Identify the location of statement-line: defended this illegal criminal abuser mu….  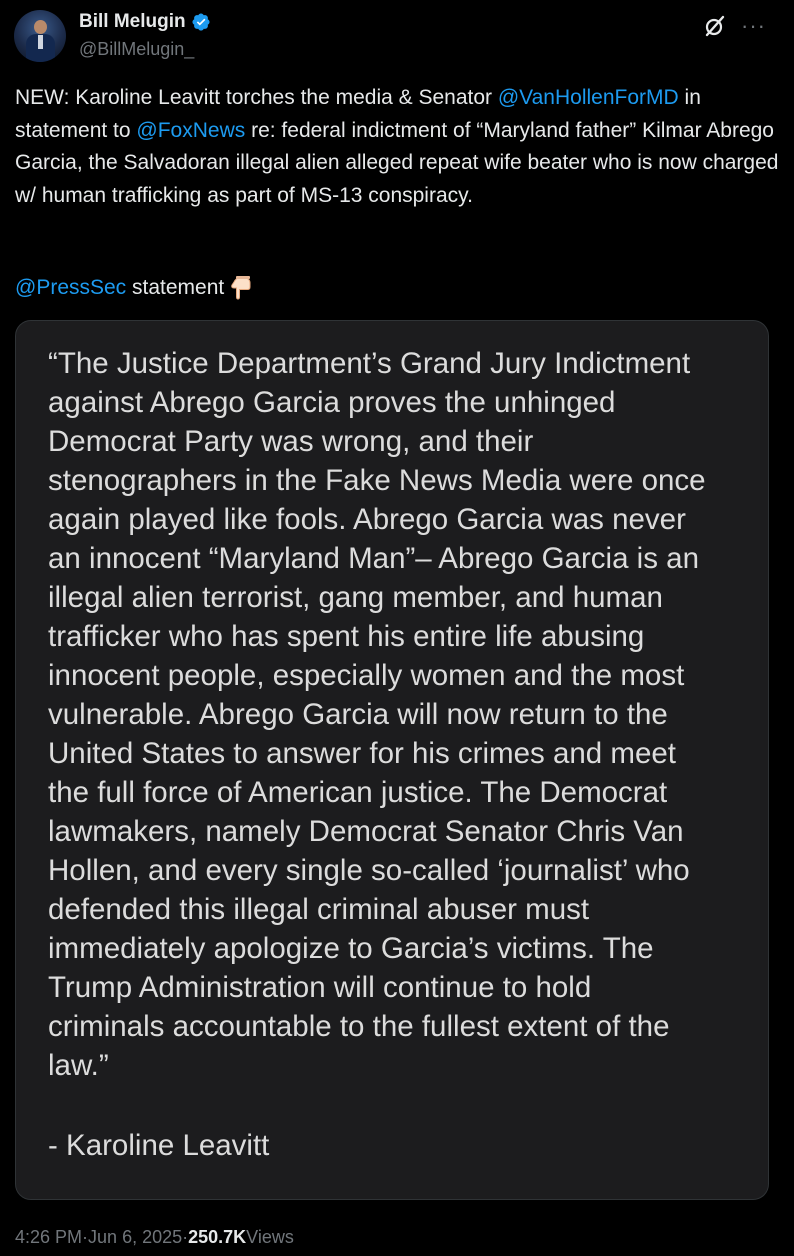
(319, 909).